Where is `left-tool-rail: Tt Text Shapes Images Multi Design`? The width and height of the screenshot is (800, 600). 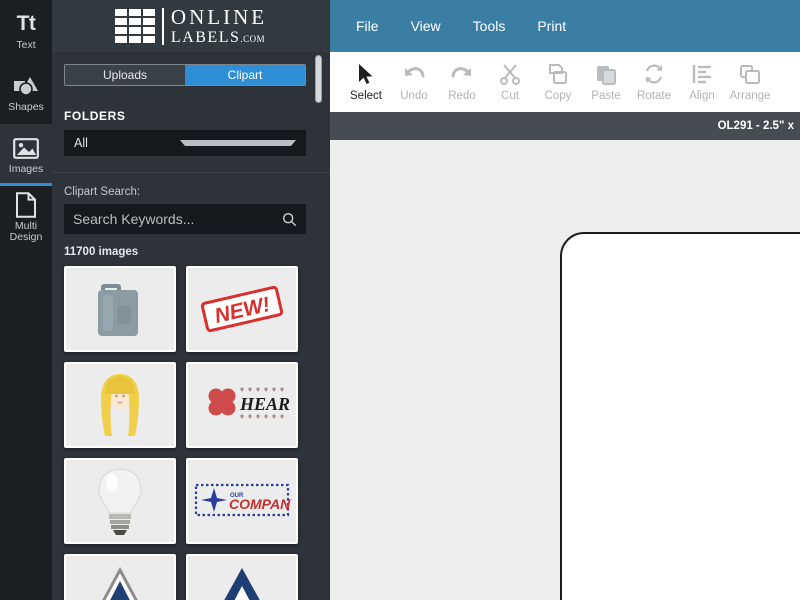
left-tool-rail: Tt Text Shapes Images Multi Design is located at coordinates (26, 300).